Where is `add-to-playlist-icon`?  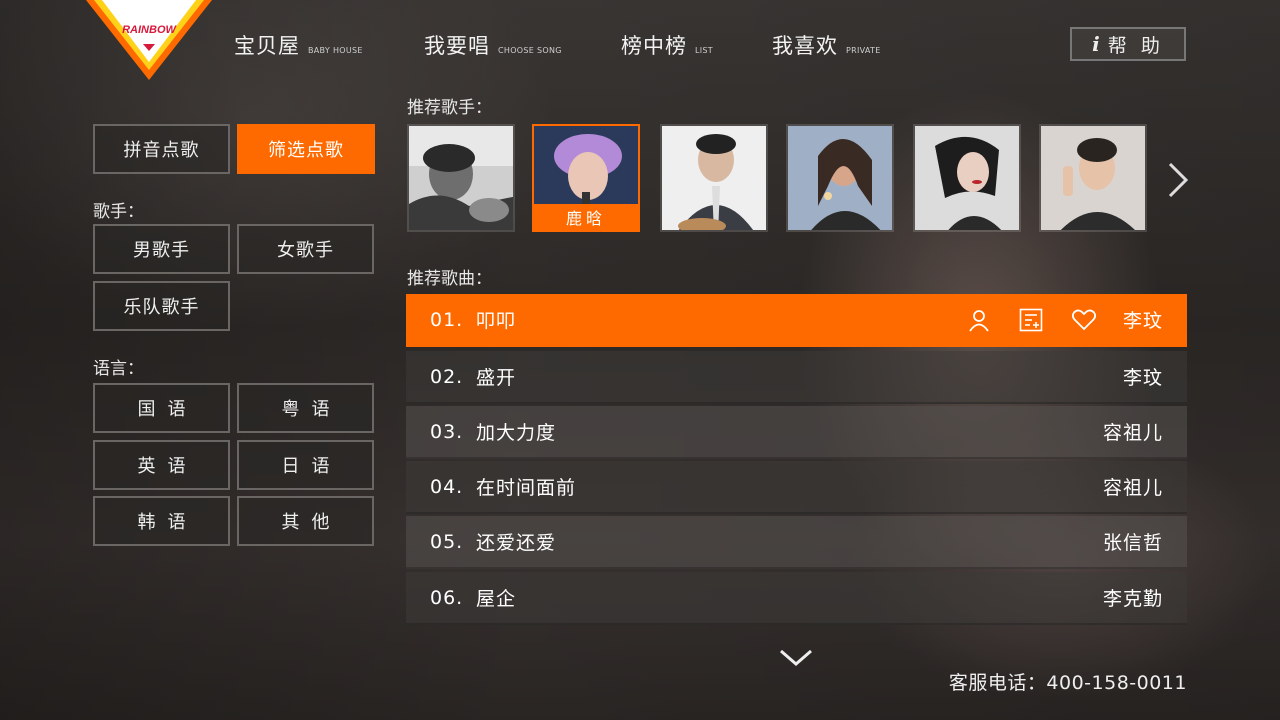
add-to-playlist-icon is located at coordinates (1031, 320).